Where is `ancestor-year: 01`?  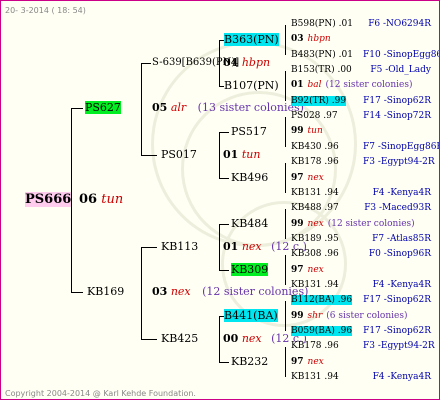 ancestor-year: 01 is located at coordinates (297, 85).